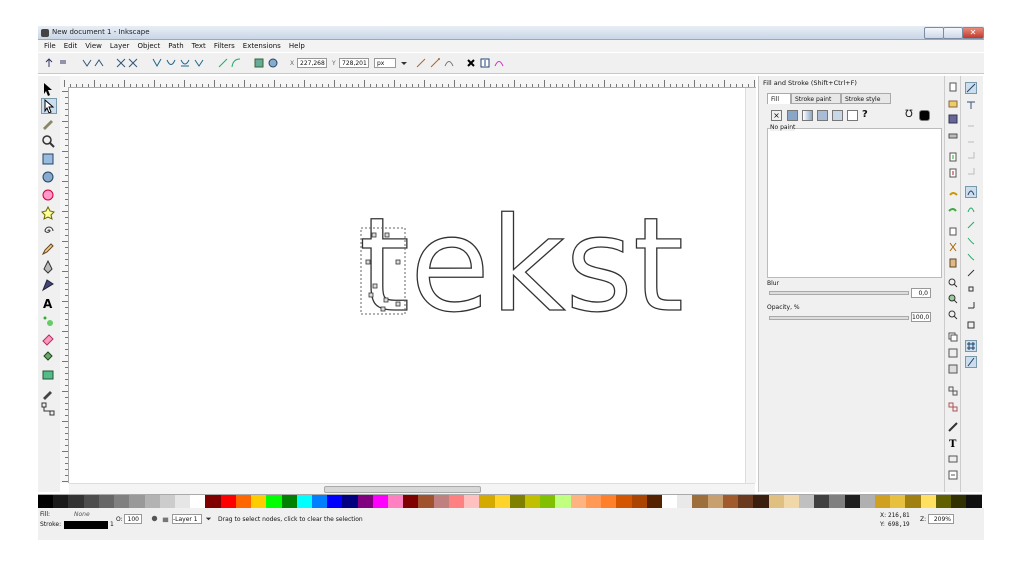  What do you see at coordinates (402, 489) in the screenshot?
I see `horizontal-scroll-thumb` at bounding box center [402, 489].